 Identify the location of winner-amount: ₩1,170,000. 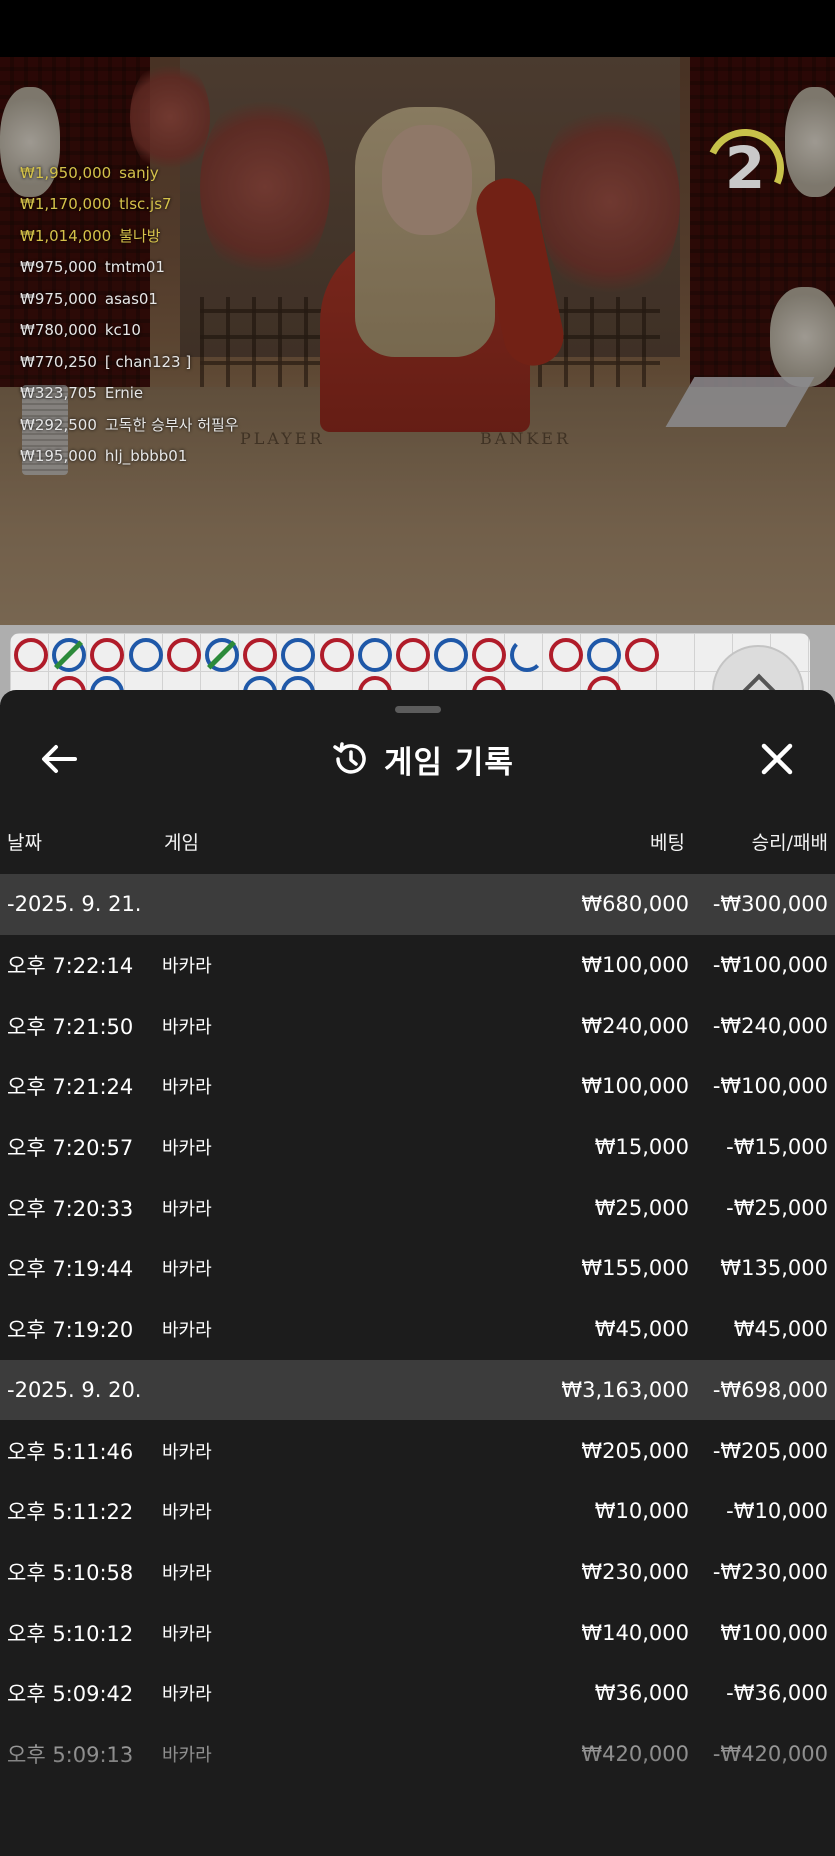
(66, 204).